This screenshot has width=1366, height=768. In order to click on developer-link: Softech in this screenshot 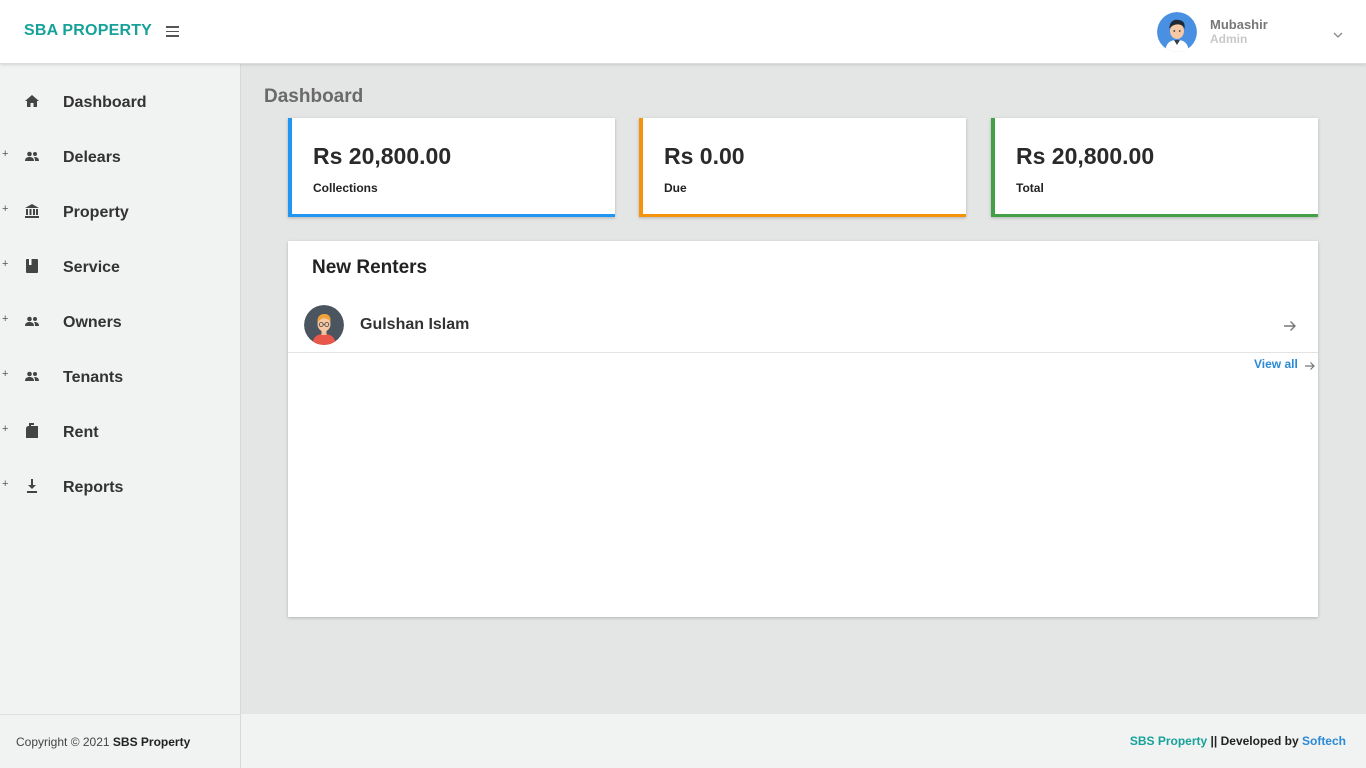, I will do `click(1324, 741)`.